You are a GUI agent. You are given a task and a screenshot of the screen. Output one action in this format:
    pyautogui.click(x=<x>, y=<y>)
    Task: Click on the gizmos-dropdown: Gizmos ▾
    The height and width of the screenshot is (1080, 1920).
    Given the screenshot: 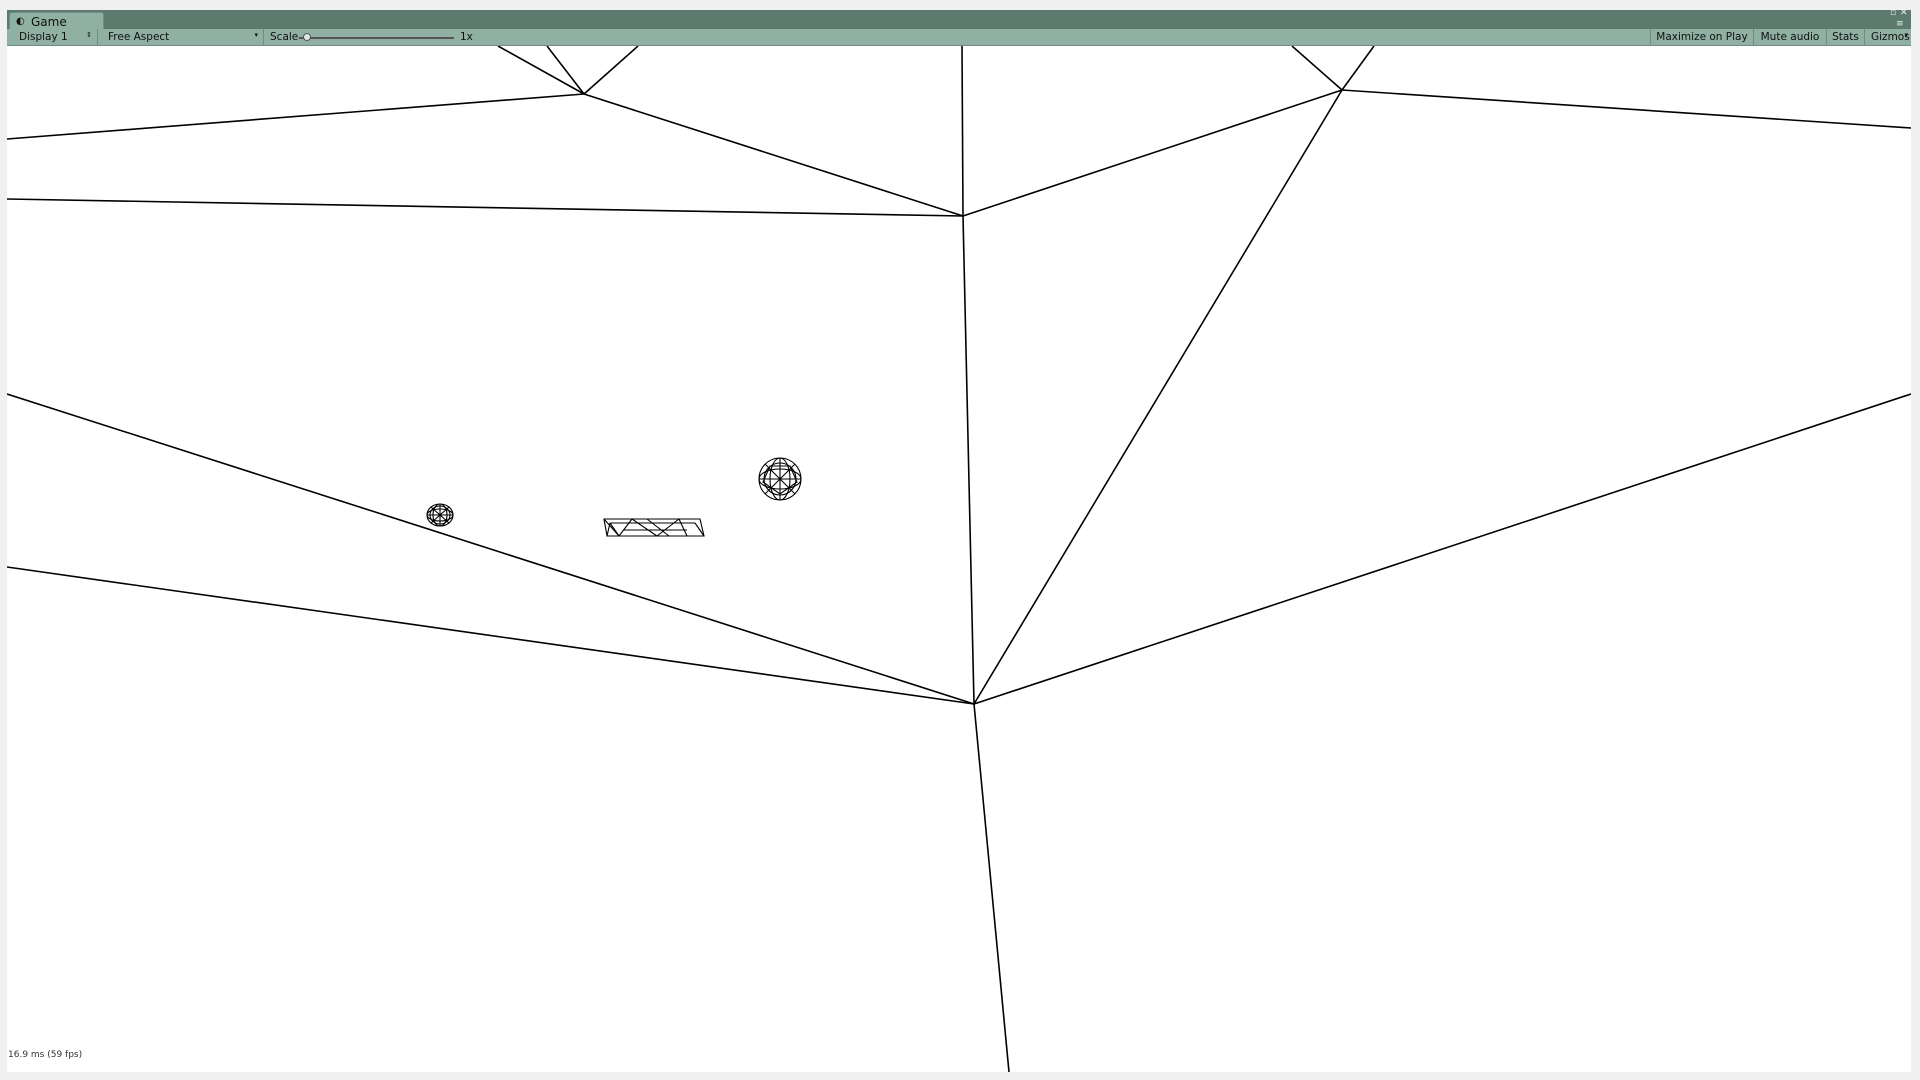 What is the action you would take?
    pyautogui.click(x=1887, y=37)
    